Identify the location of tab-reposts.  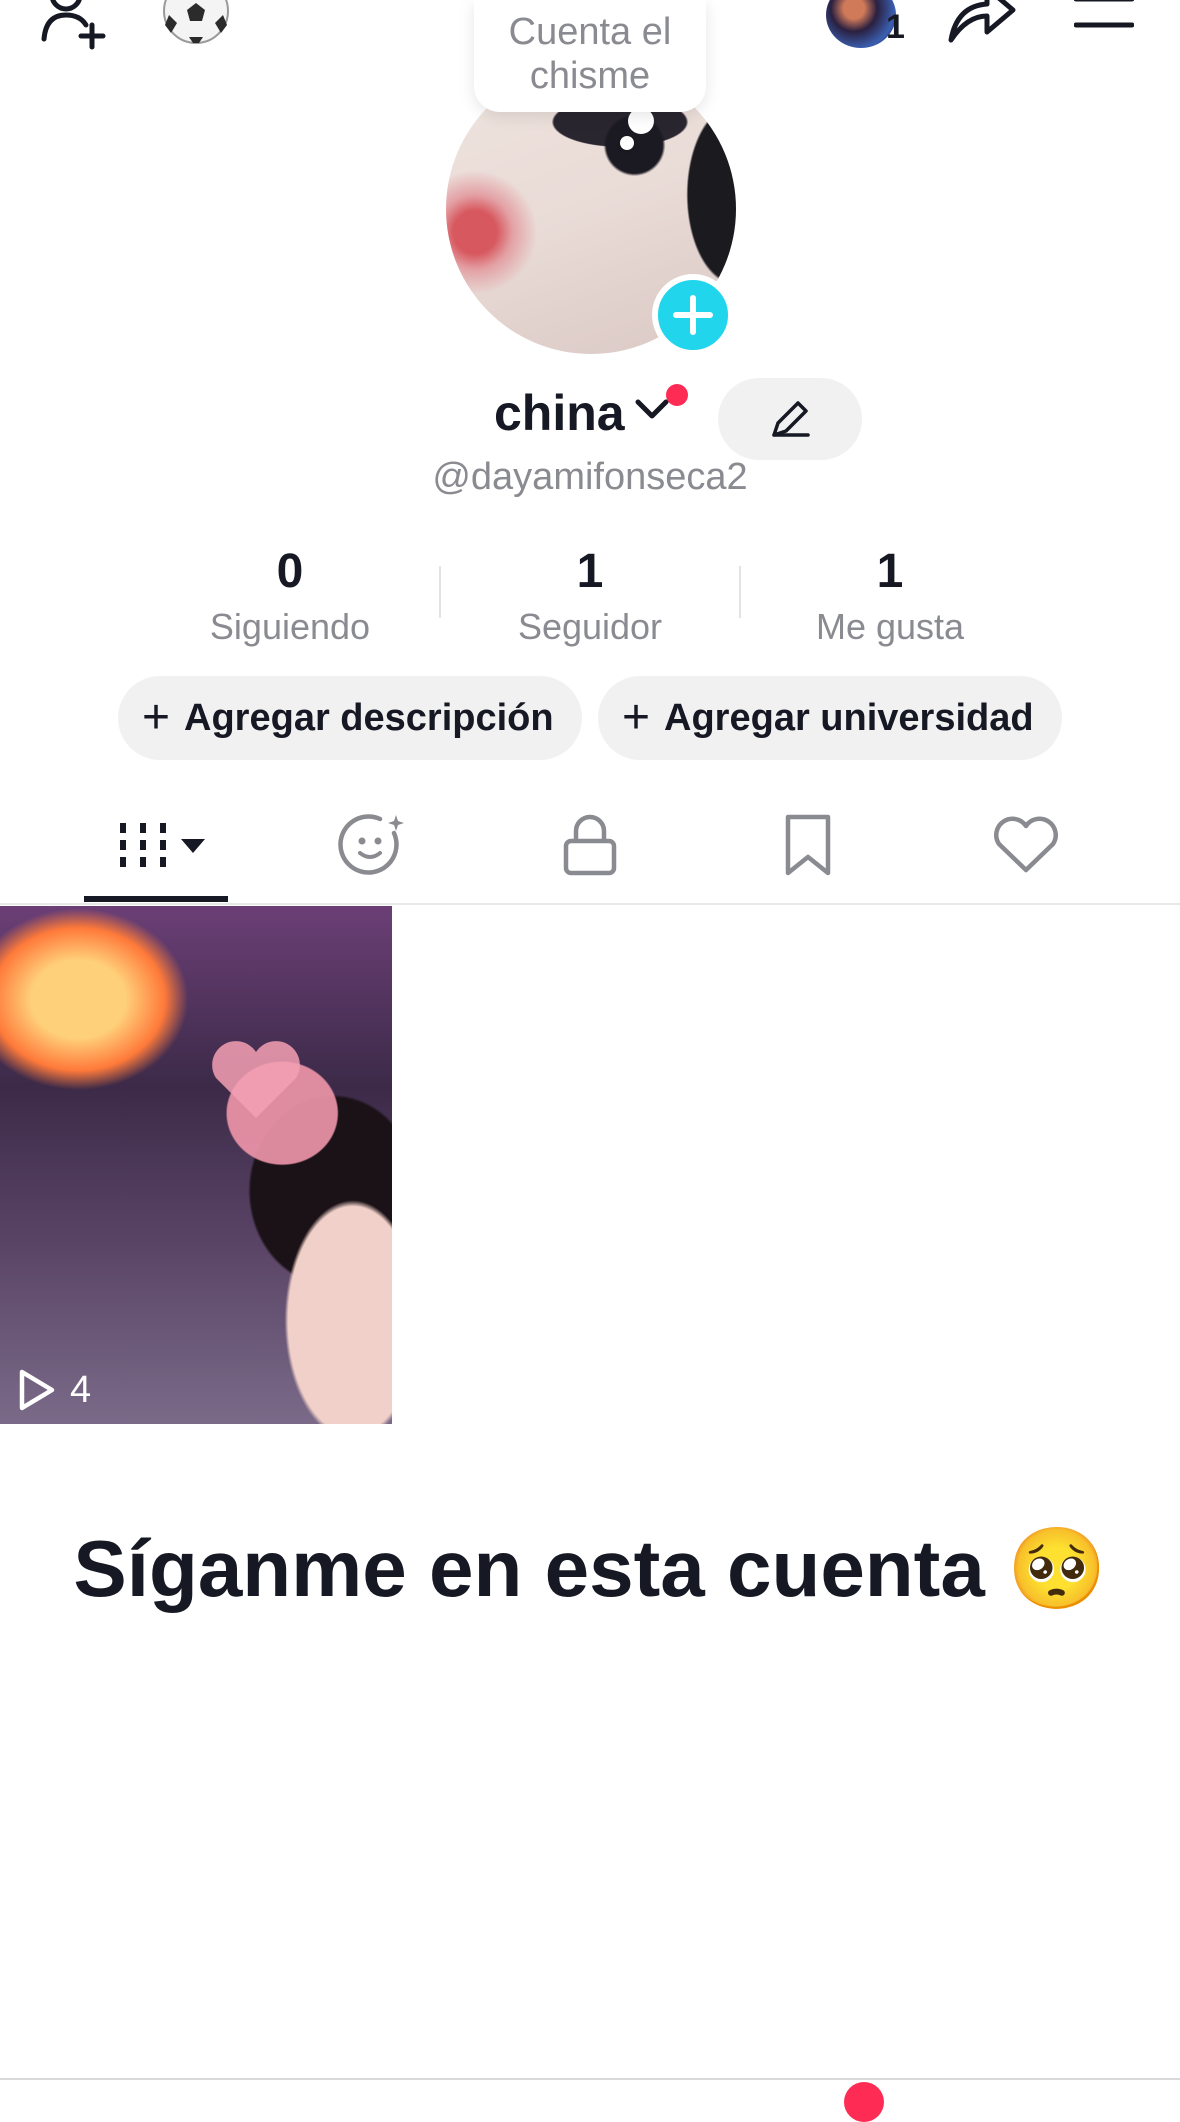
(374, 845).